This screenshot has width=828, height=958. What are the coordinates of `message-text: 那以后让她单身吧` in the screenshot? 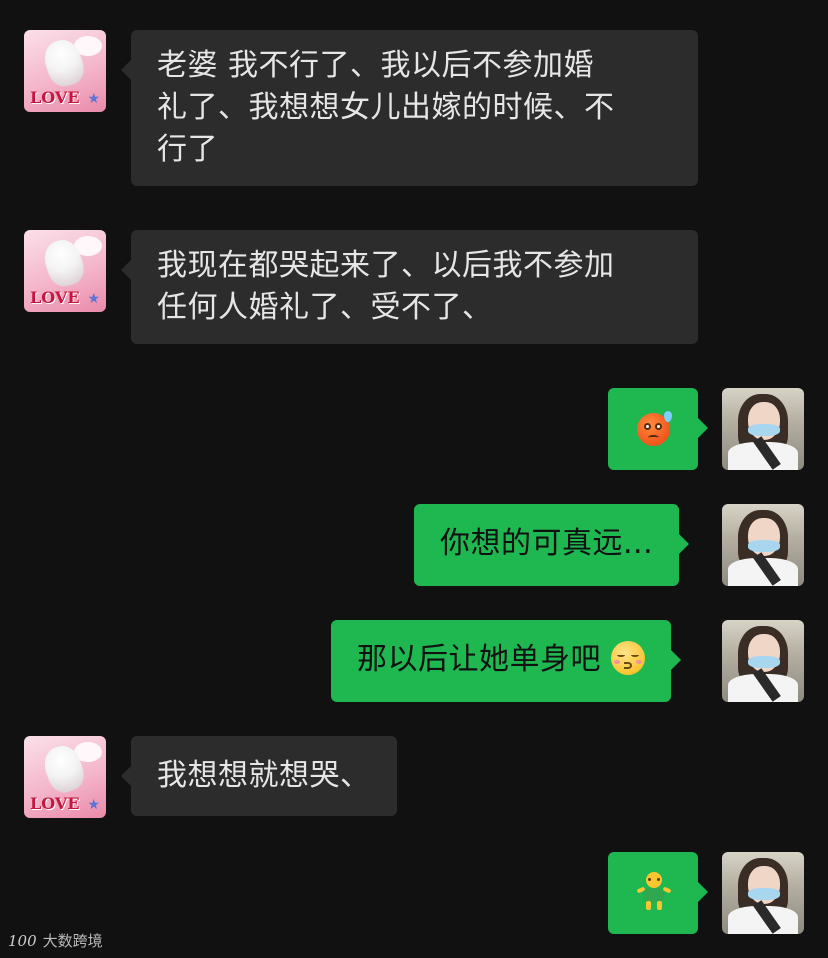 It's located at (479, 659).